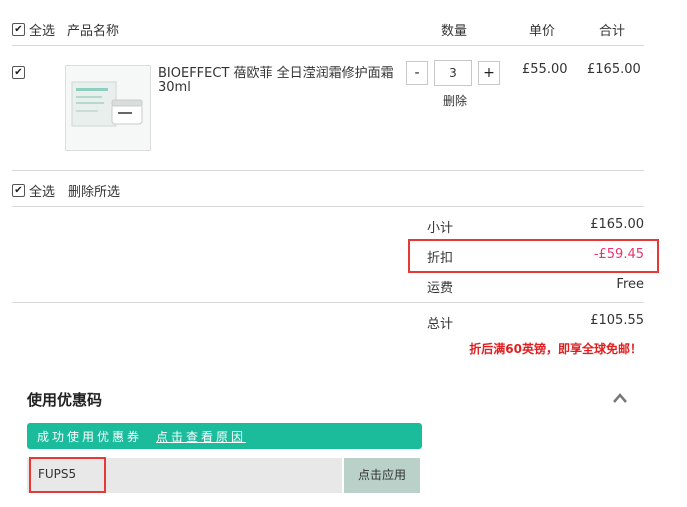  Describe the element at coordinates (107, 104) in the screenshot. I see `product-box-icon` at that location.